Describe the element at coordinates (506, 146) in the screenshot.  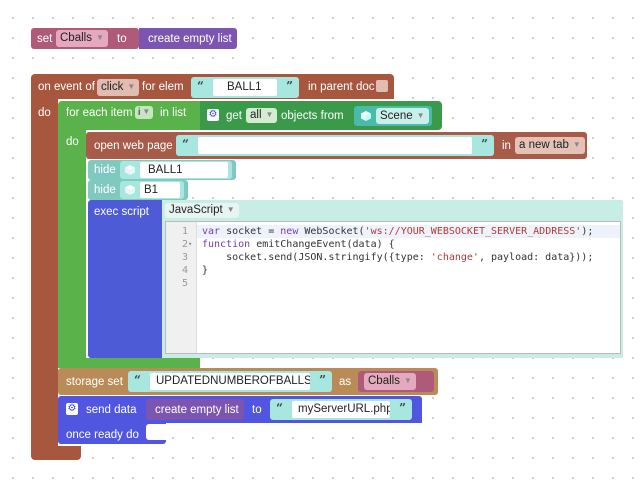
I see `in-label: in` at that location.